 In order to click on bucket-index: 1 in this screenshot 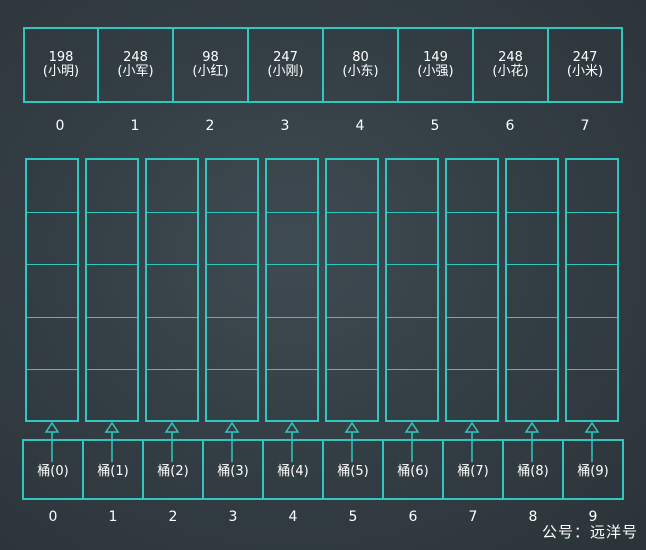, I will do `click(113, 517)`.